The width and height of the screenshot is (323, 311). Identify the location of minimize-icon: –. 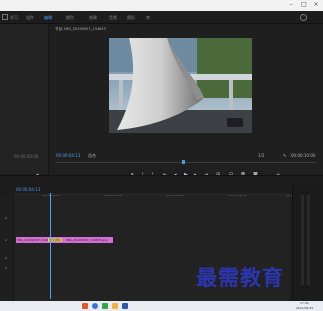
(291, 5).